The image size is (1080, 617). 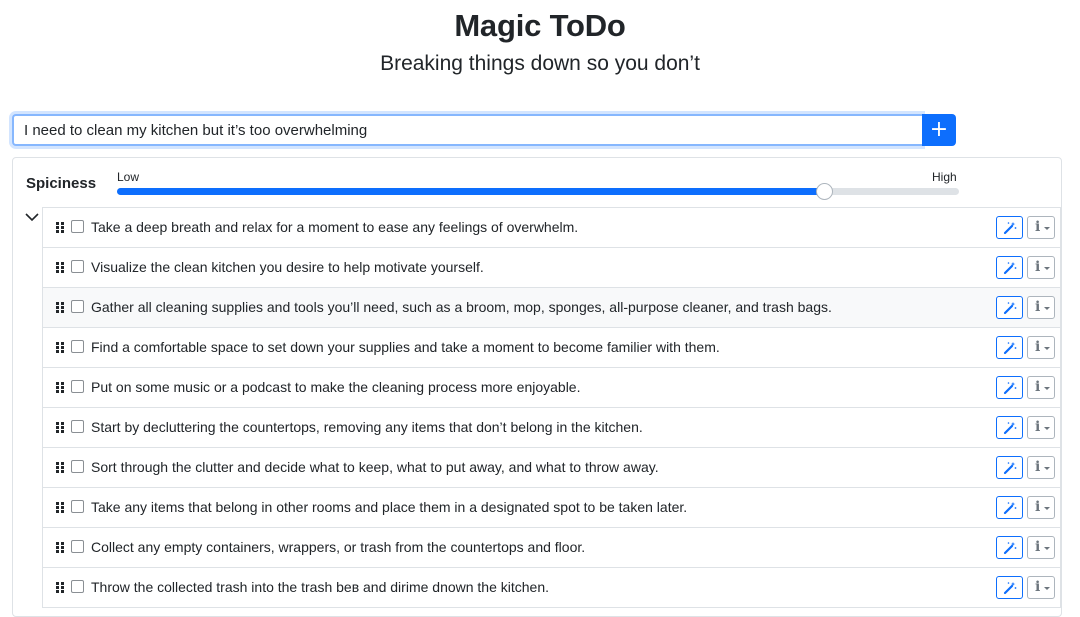 I want to click on spiciness-slider, so click(x=538, y=191).